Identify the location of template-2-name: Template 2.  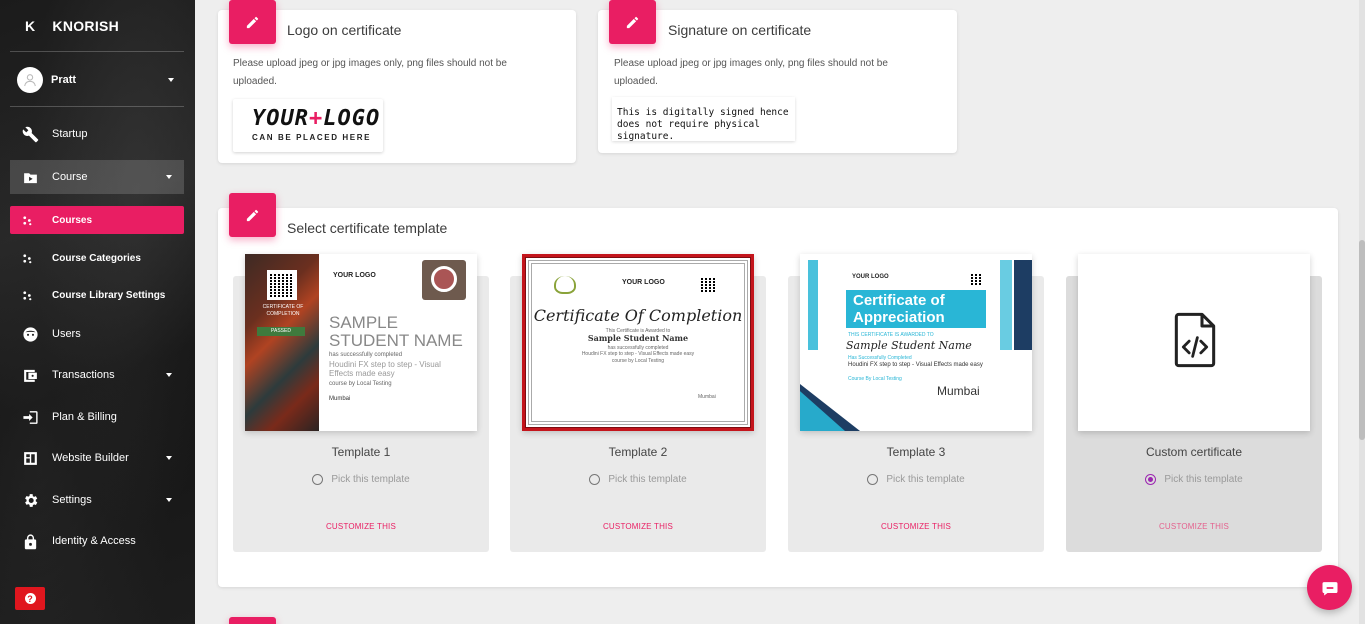
(638, 452).